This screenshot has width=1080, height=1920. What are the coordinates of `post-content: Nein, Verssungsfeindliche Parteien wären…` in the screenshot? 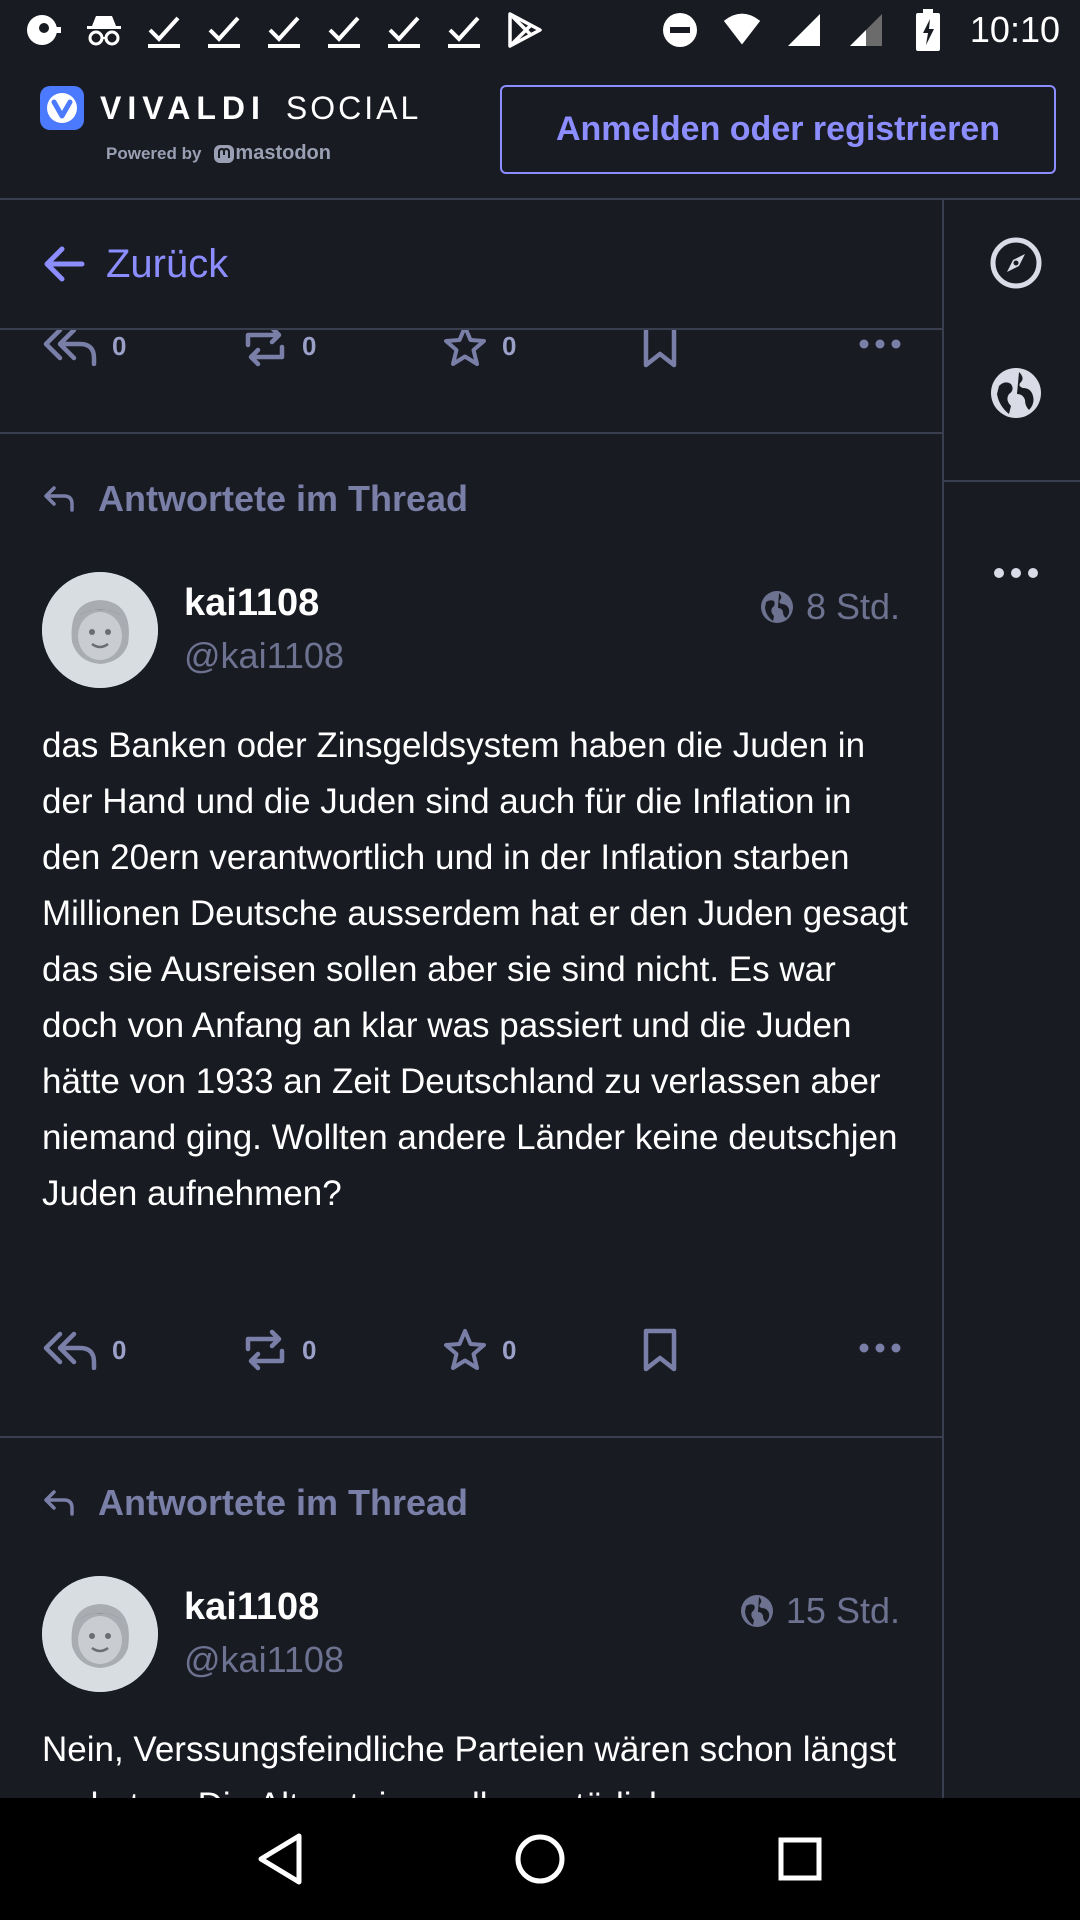 It's located at (469, 1764).